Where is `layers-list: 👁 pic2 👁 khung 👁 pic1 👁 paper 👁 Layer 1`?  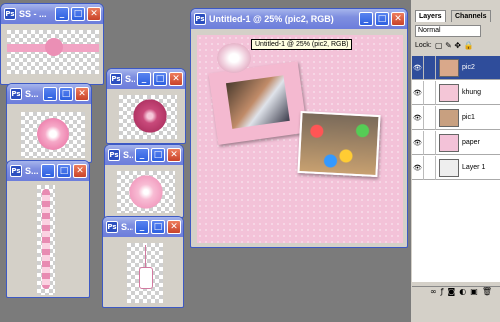
layers-list: 👁 pic2 👁 khung 👁 pic1 👁 paper 👁 Layer 1 is located at coordinates (456, 168).